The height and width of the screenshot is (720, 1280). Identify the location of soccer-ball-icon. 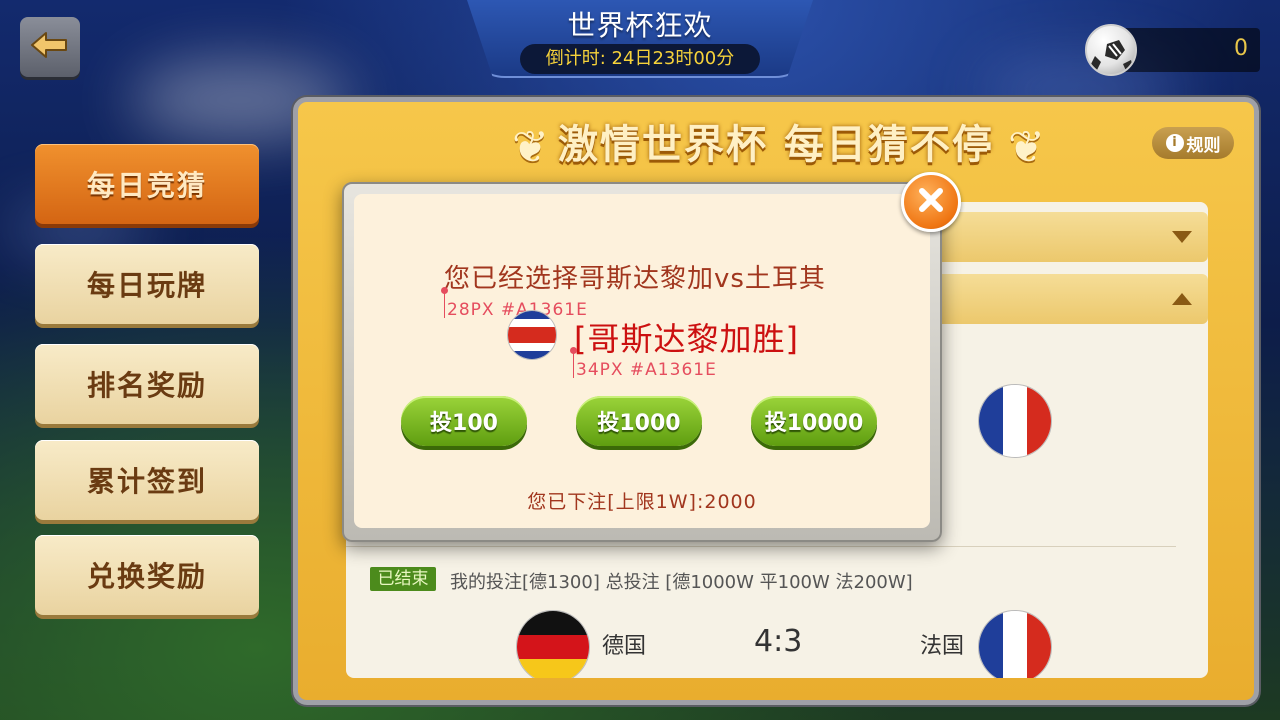
(1111, 50).